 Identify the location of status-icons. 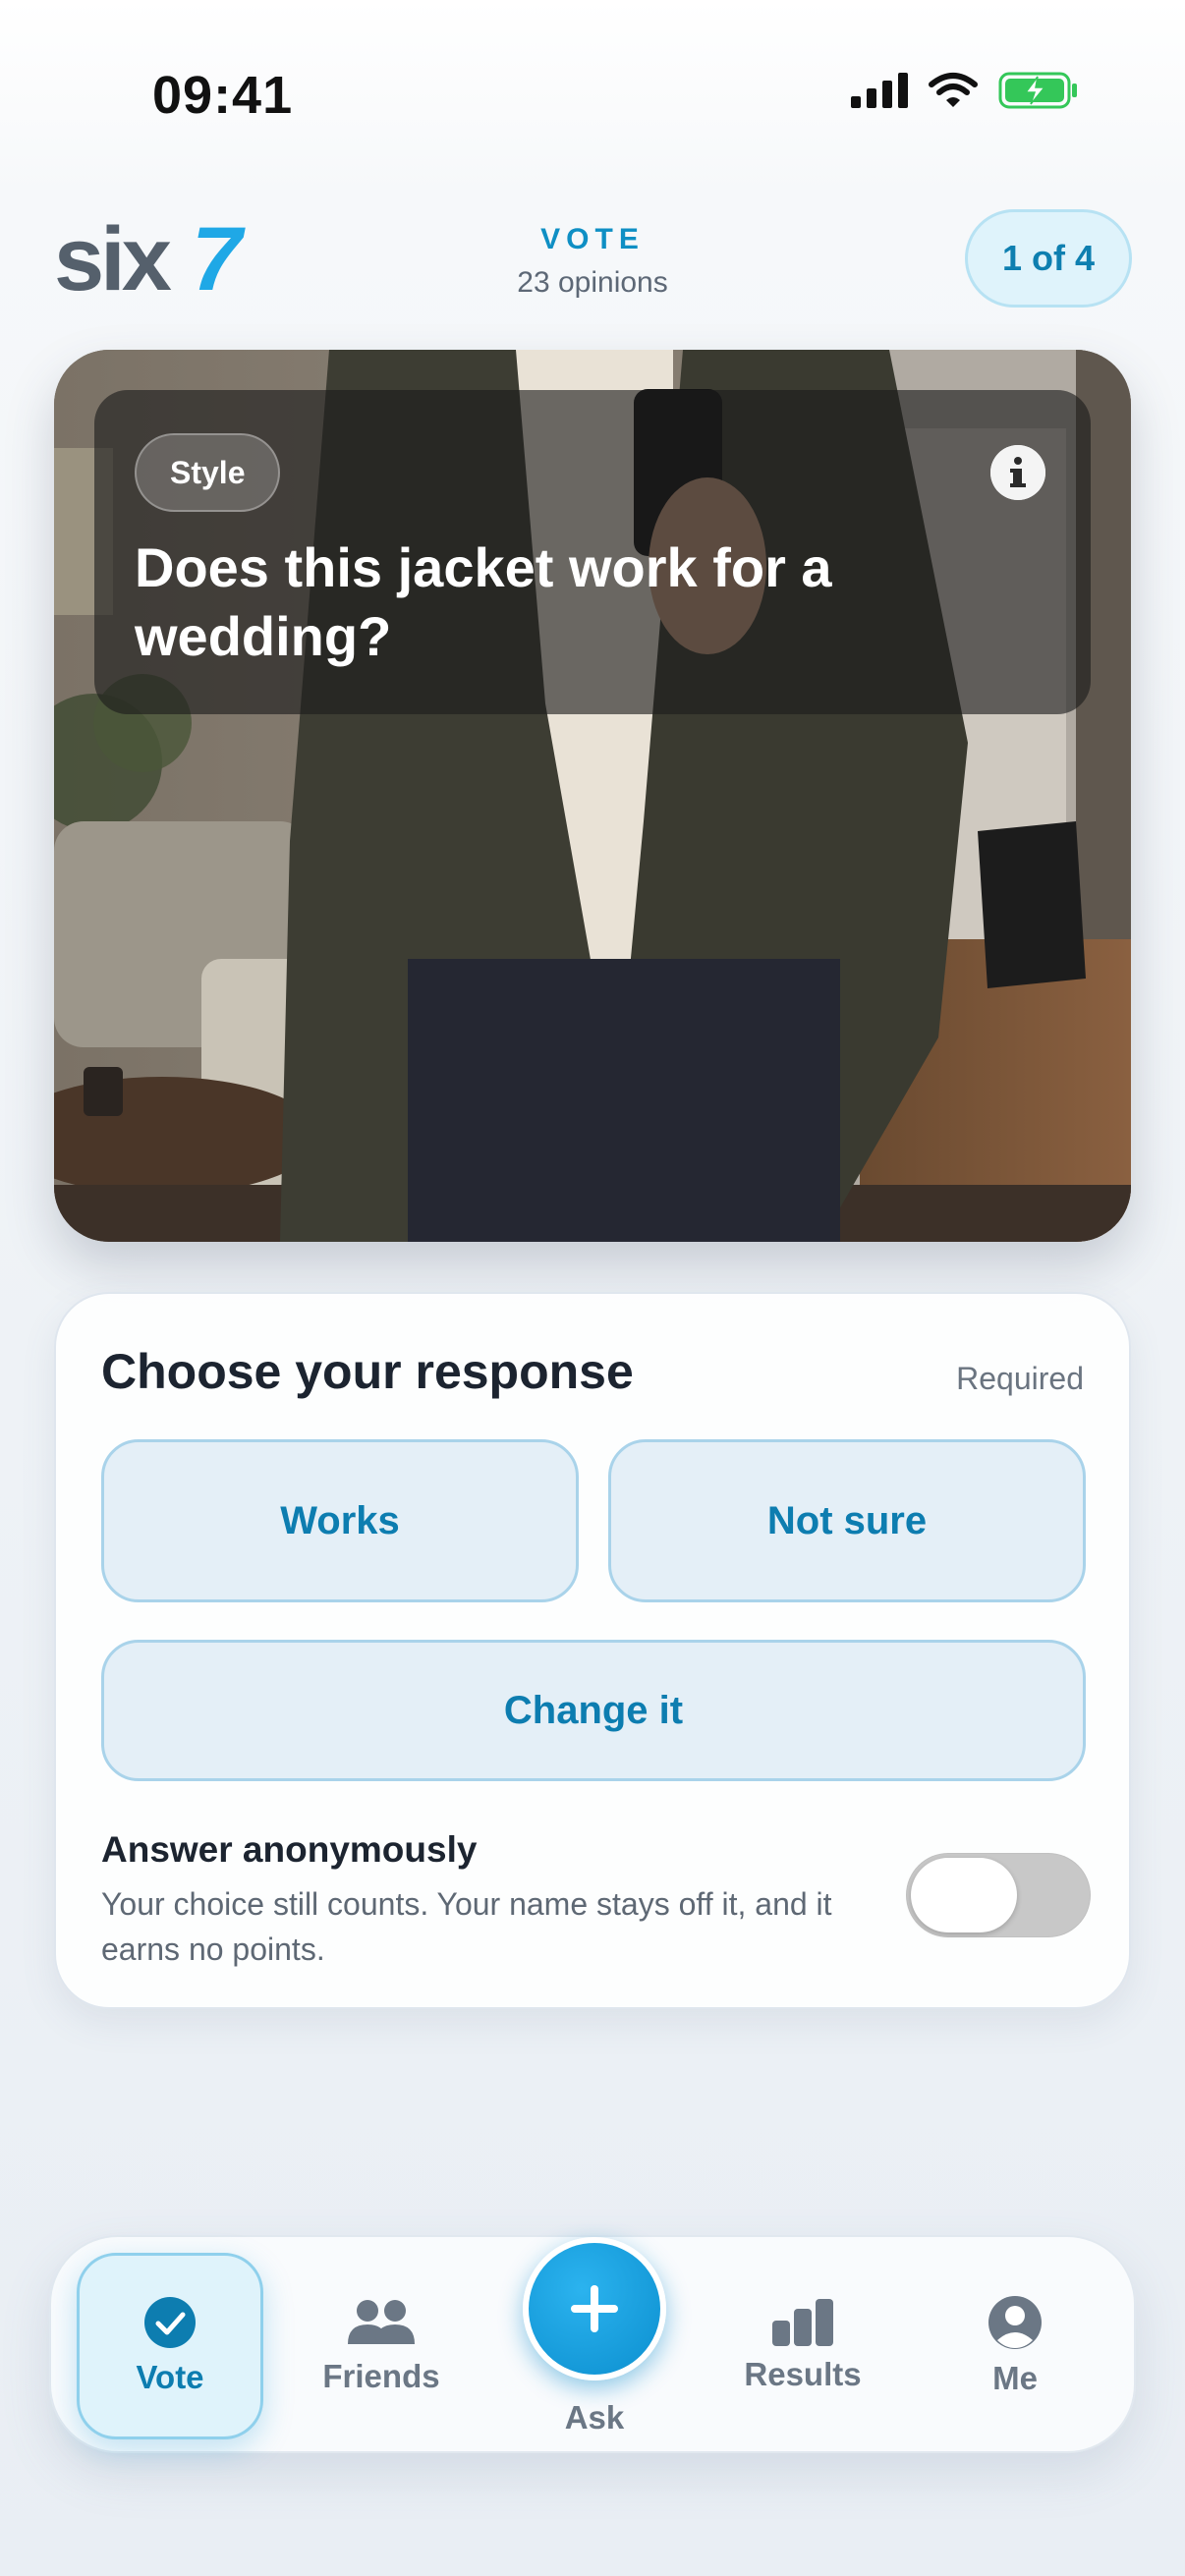
(965, 90).